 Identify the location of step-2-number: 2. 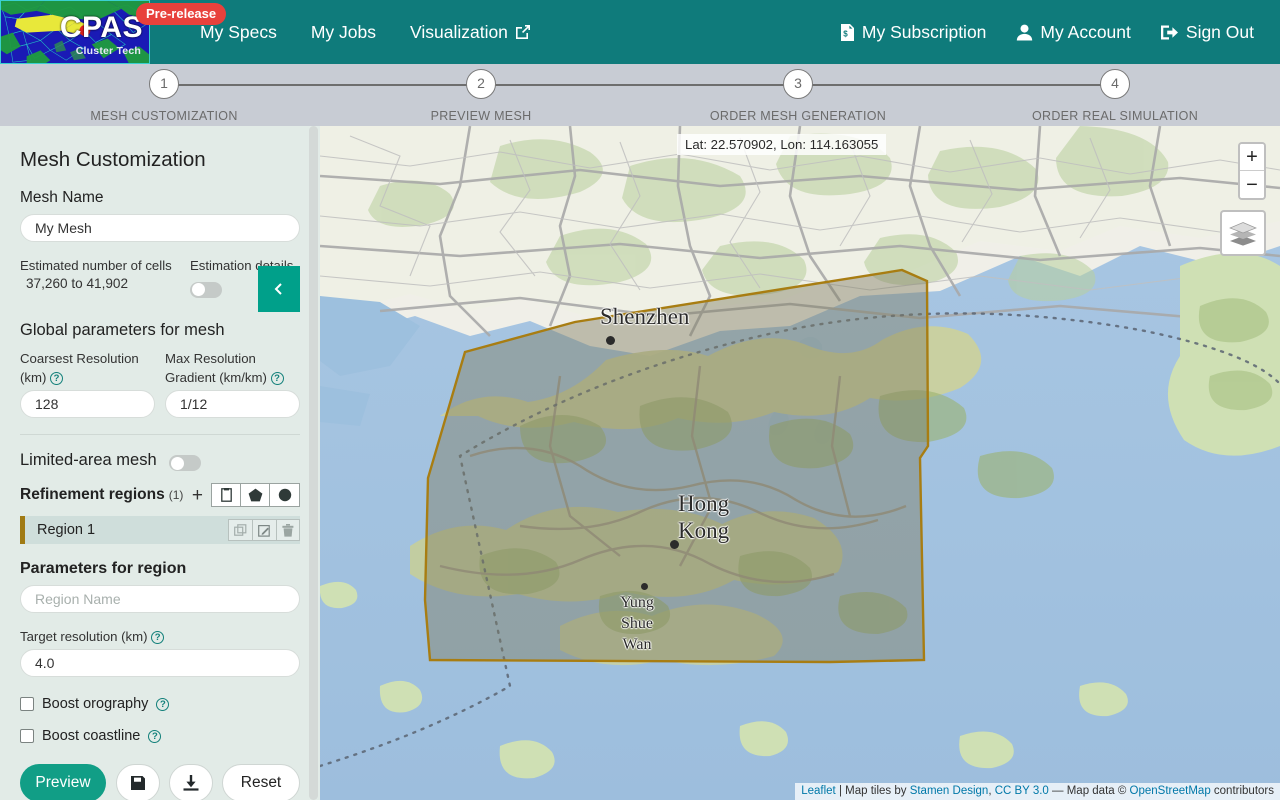
(481, 84).